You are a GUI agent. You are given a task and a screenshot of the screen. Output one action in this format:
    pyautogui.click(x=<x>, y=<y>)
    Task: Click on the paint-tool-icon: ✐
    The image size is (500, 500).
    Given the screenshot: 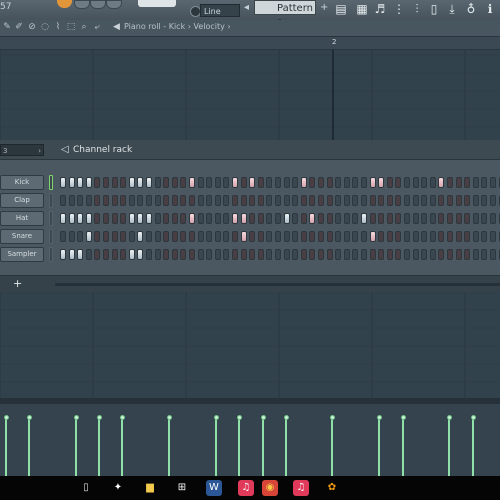 What is the action you would take?
    pyautogui.click(x=19, y=27)
    